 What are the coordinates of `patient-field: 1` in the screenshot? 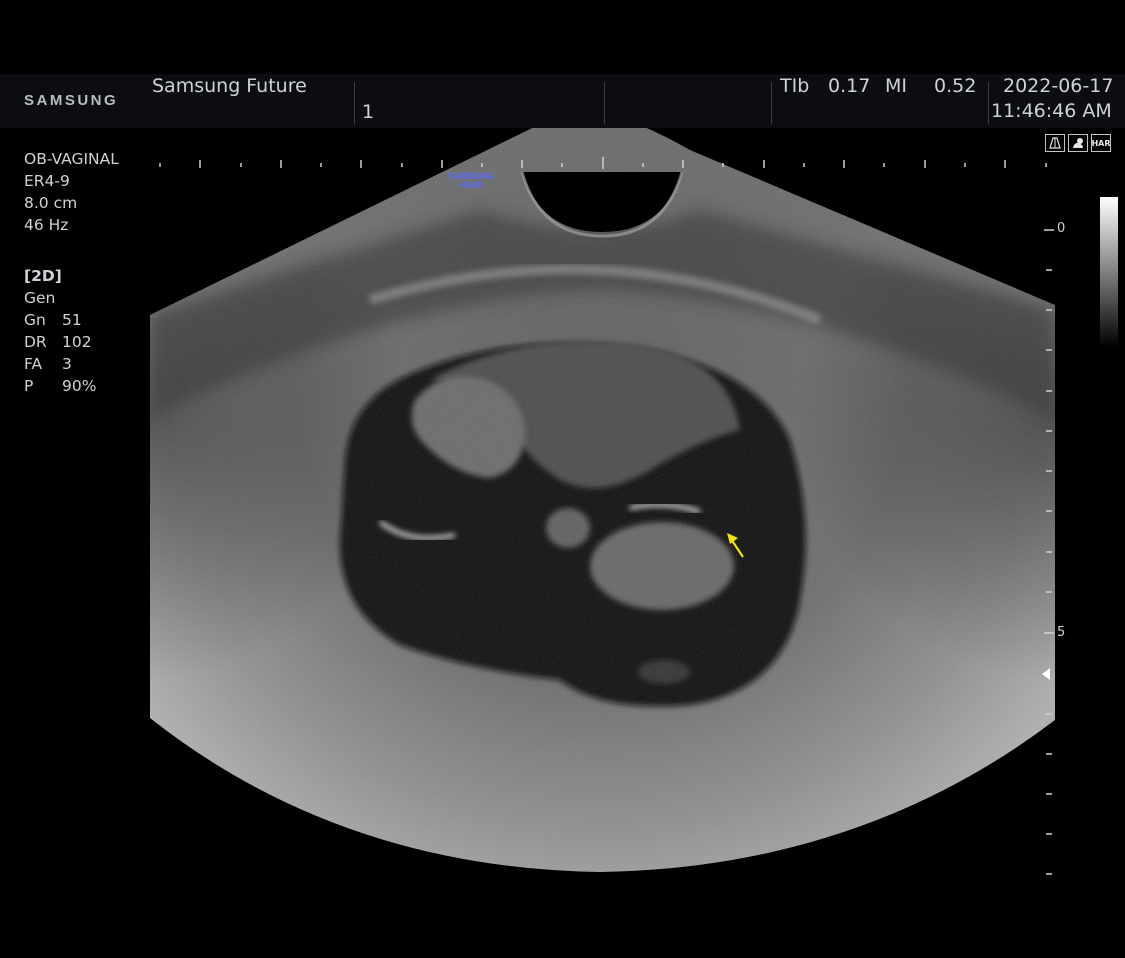 It's located at (368, 112).